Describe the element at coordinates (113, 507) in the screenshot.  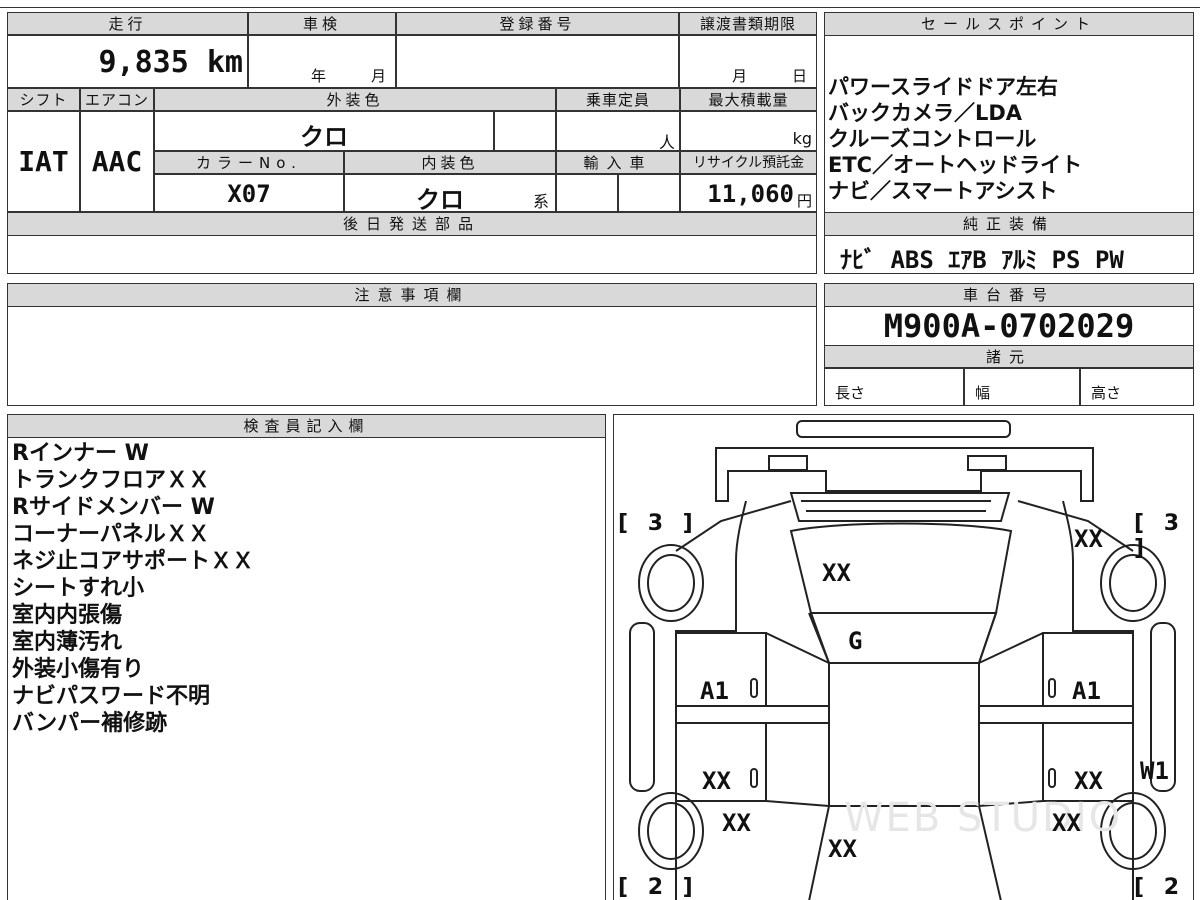
I see `inspector-line: Rサイドメンバー W` at that location.